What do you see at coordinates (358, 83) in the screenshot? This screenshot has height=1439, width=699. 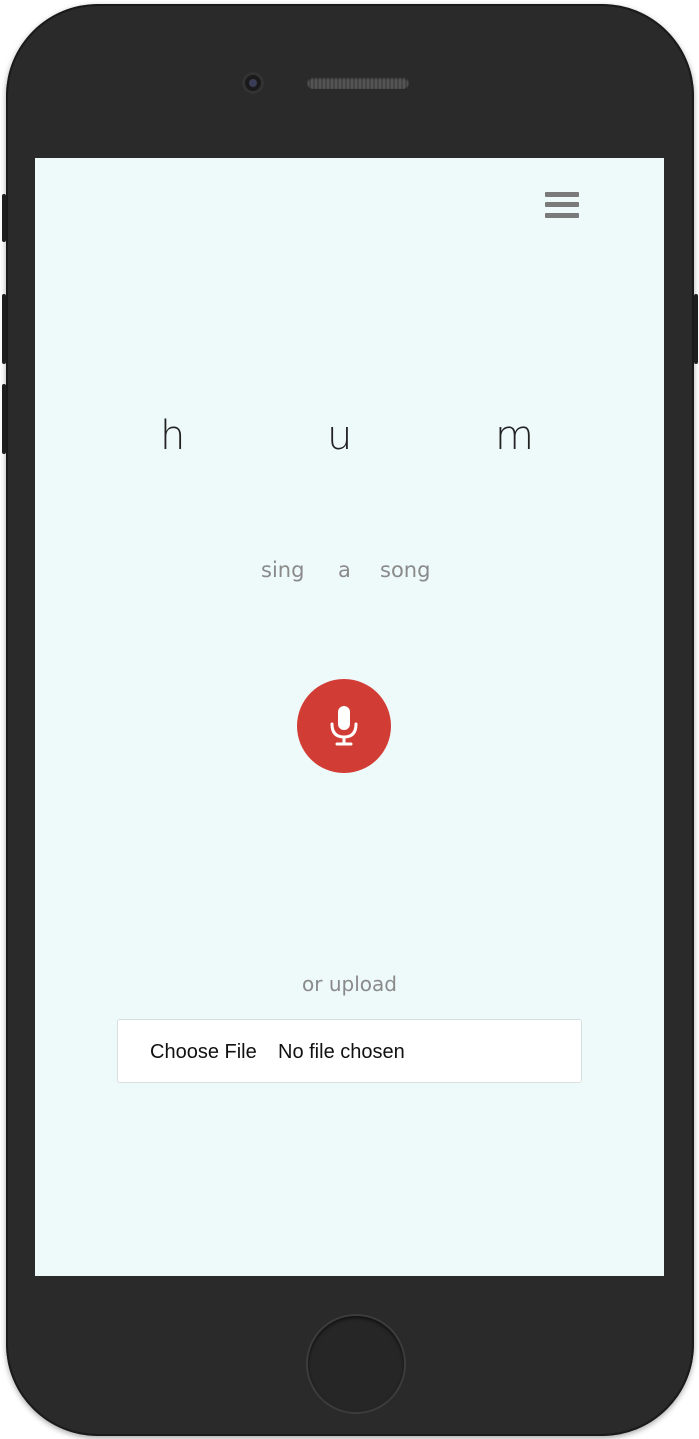 I see `earpiece-speaker` at bounding box center [358, 83].